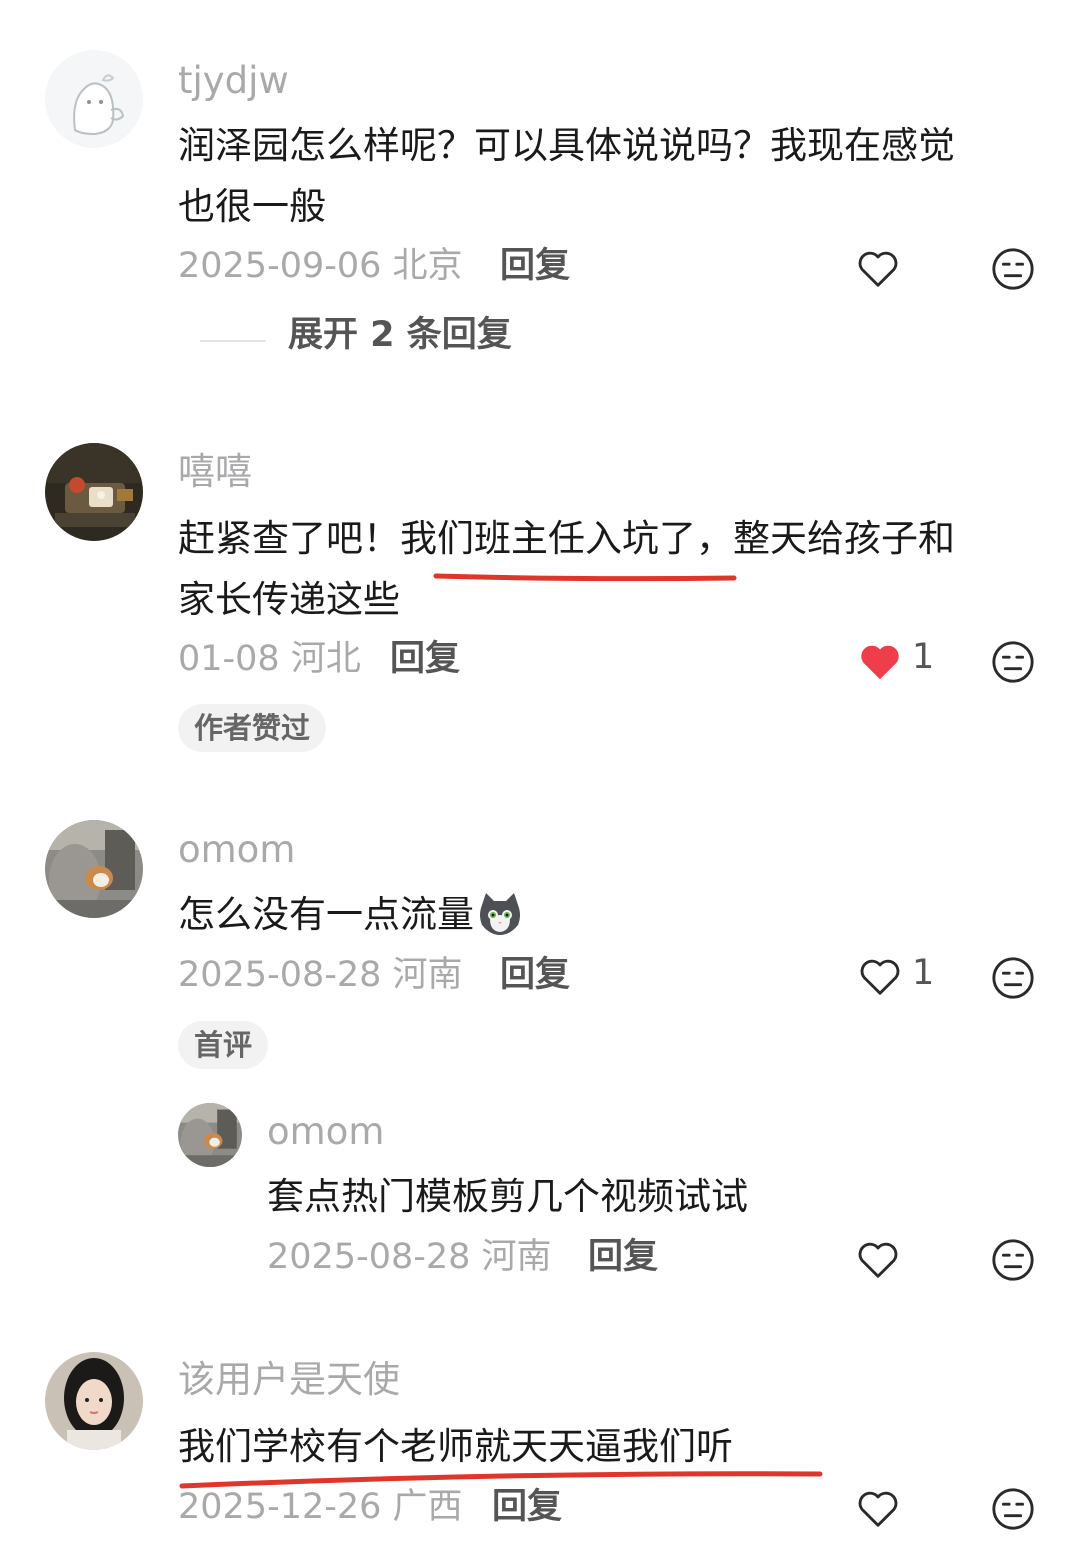 The image size is (1080, 1567). Describe the element at coordinates (289, 599) in the screenshot. I see `comment-text: 家长传递这些` at that location.